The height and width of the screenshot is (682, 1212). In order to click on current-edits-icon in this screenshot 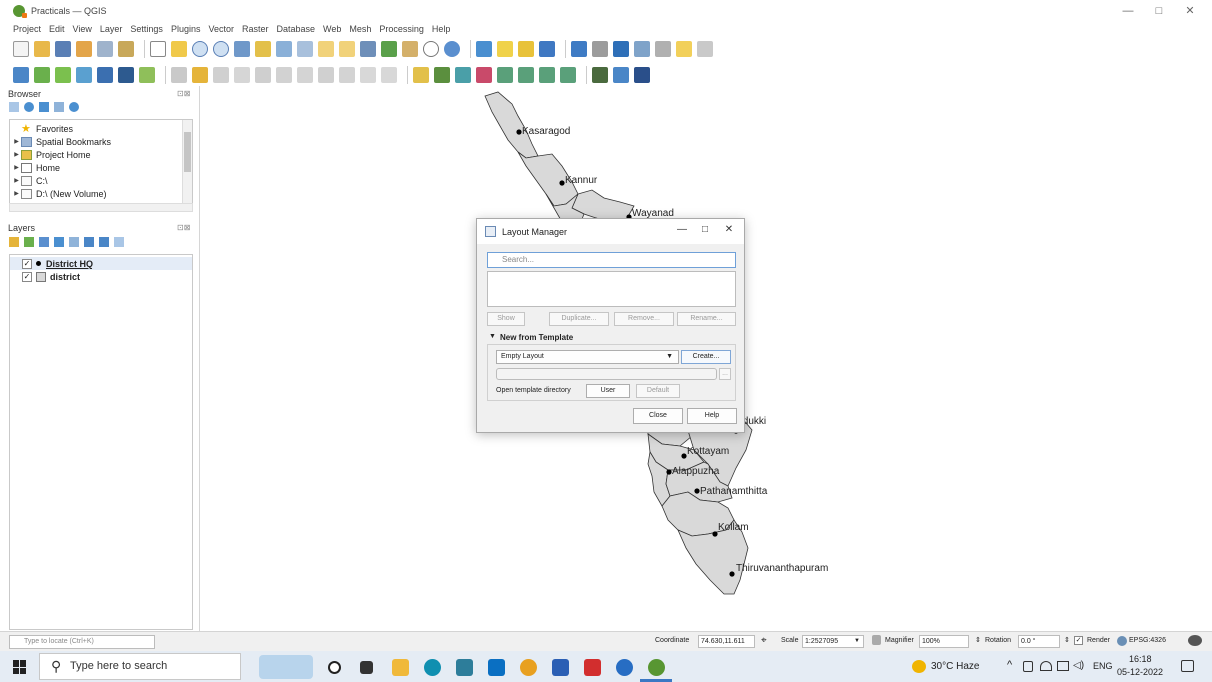, I will do `click(179, 75)`.